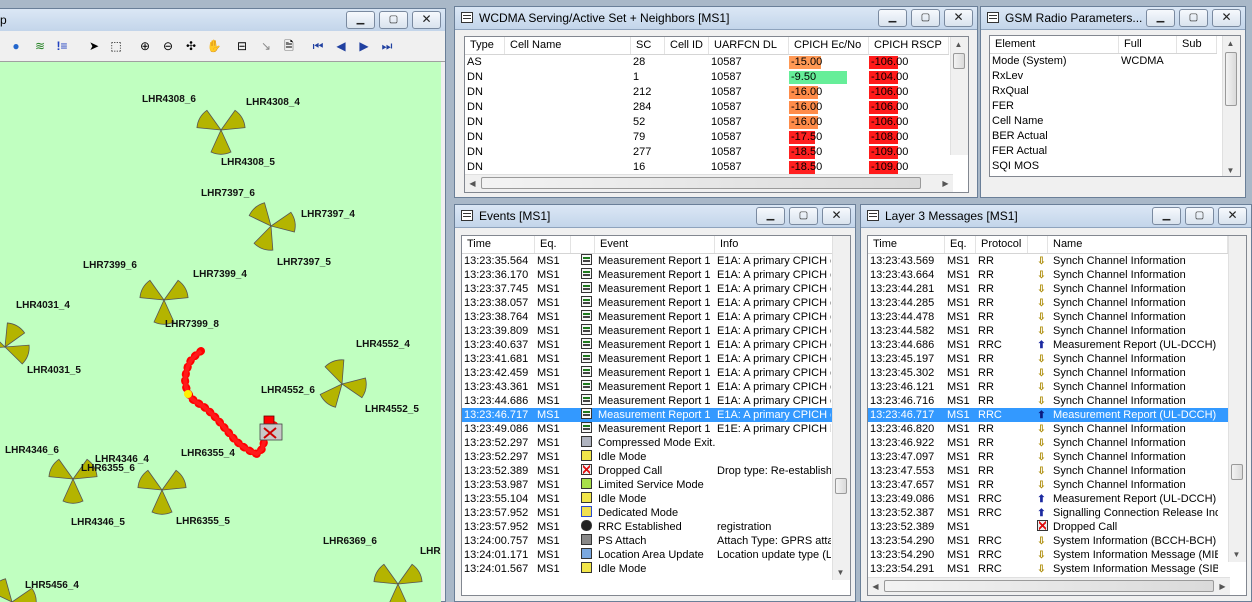 This screenshot has height=602, width=1252. What do you see at coordinates (221, 131) in the screenshot?
I see `site-lhr4308` at bounding box center [221, 131].